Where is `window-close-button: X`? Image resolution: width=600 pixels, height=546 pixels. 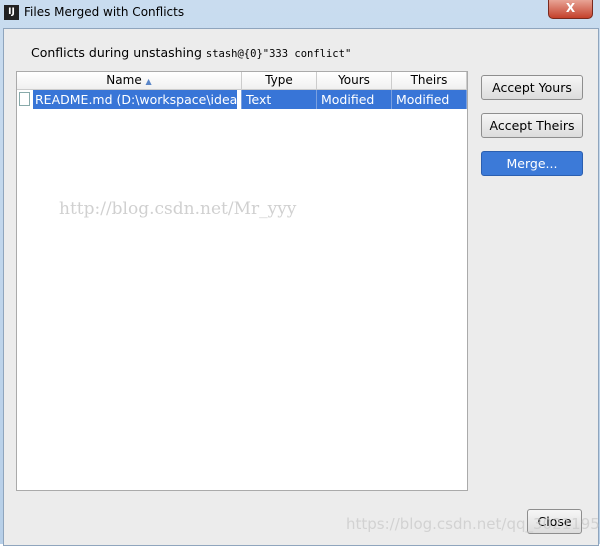
window-close-button: X is located at coordinates (570, 9).